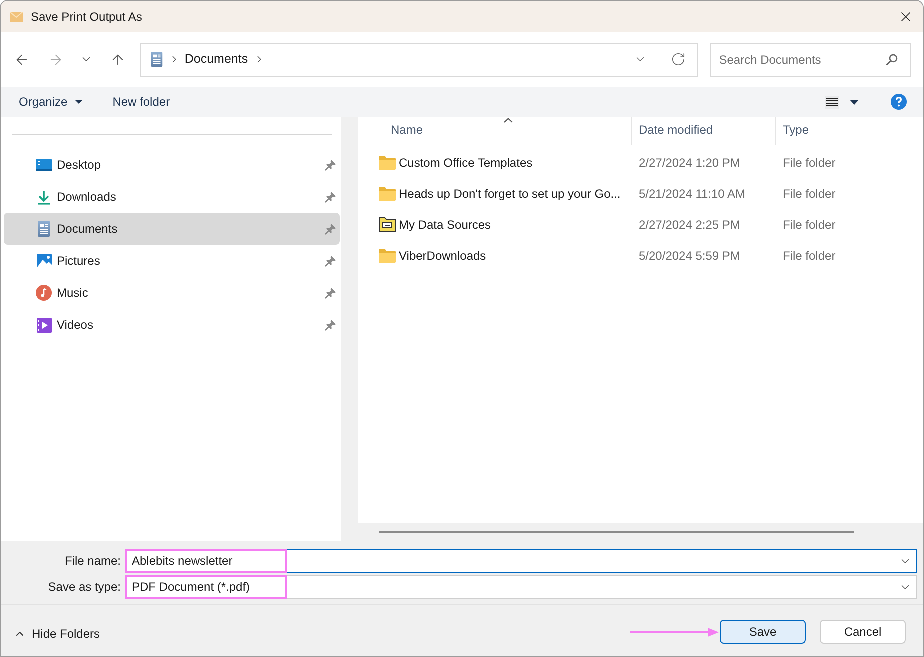 Image resolution: width=924 pixels, height=657 pixels. What do you see at coordinates (419, 59) in the screenshot?
I see `address-bar: Documents` at bounding box center [419, 59].